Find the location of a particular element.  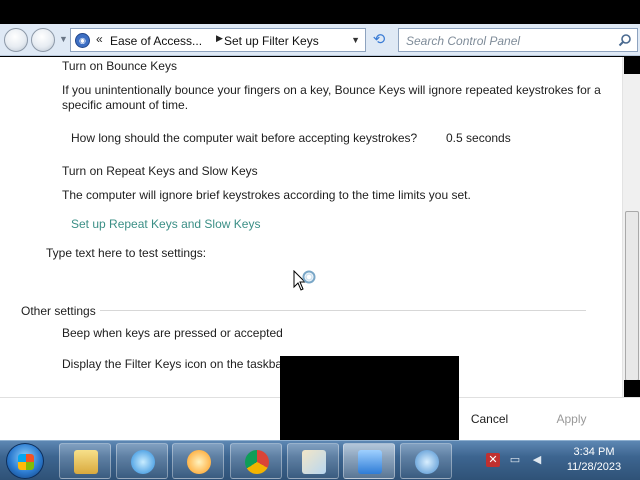

scroll-up-button is located at coordinates (632, 65).